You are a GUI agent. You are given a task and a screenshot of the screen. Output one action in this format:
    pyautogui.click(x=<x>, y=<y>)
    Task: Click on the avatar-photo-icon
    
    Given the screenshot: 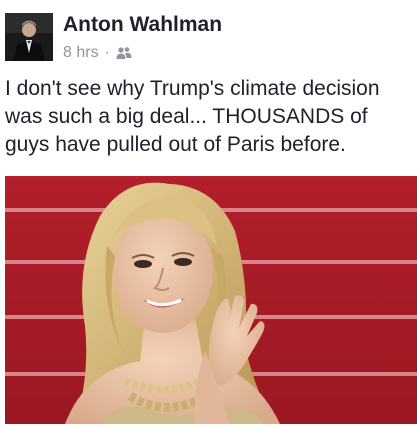 What is the action you would take?
    pyautogui.click(x=29, y=37)
    